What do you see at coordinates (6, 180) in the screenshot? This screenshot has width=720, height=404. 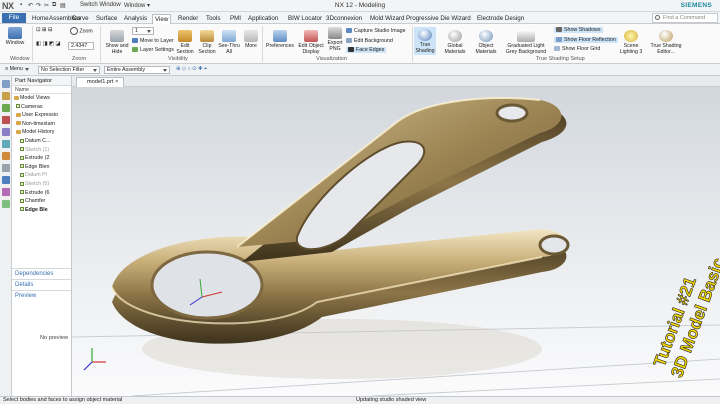 I see `roles-icon` at bounding box center [6, 180].